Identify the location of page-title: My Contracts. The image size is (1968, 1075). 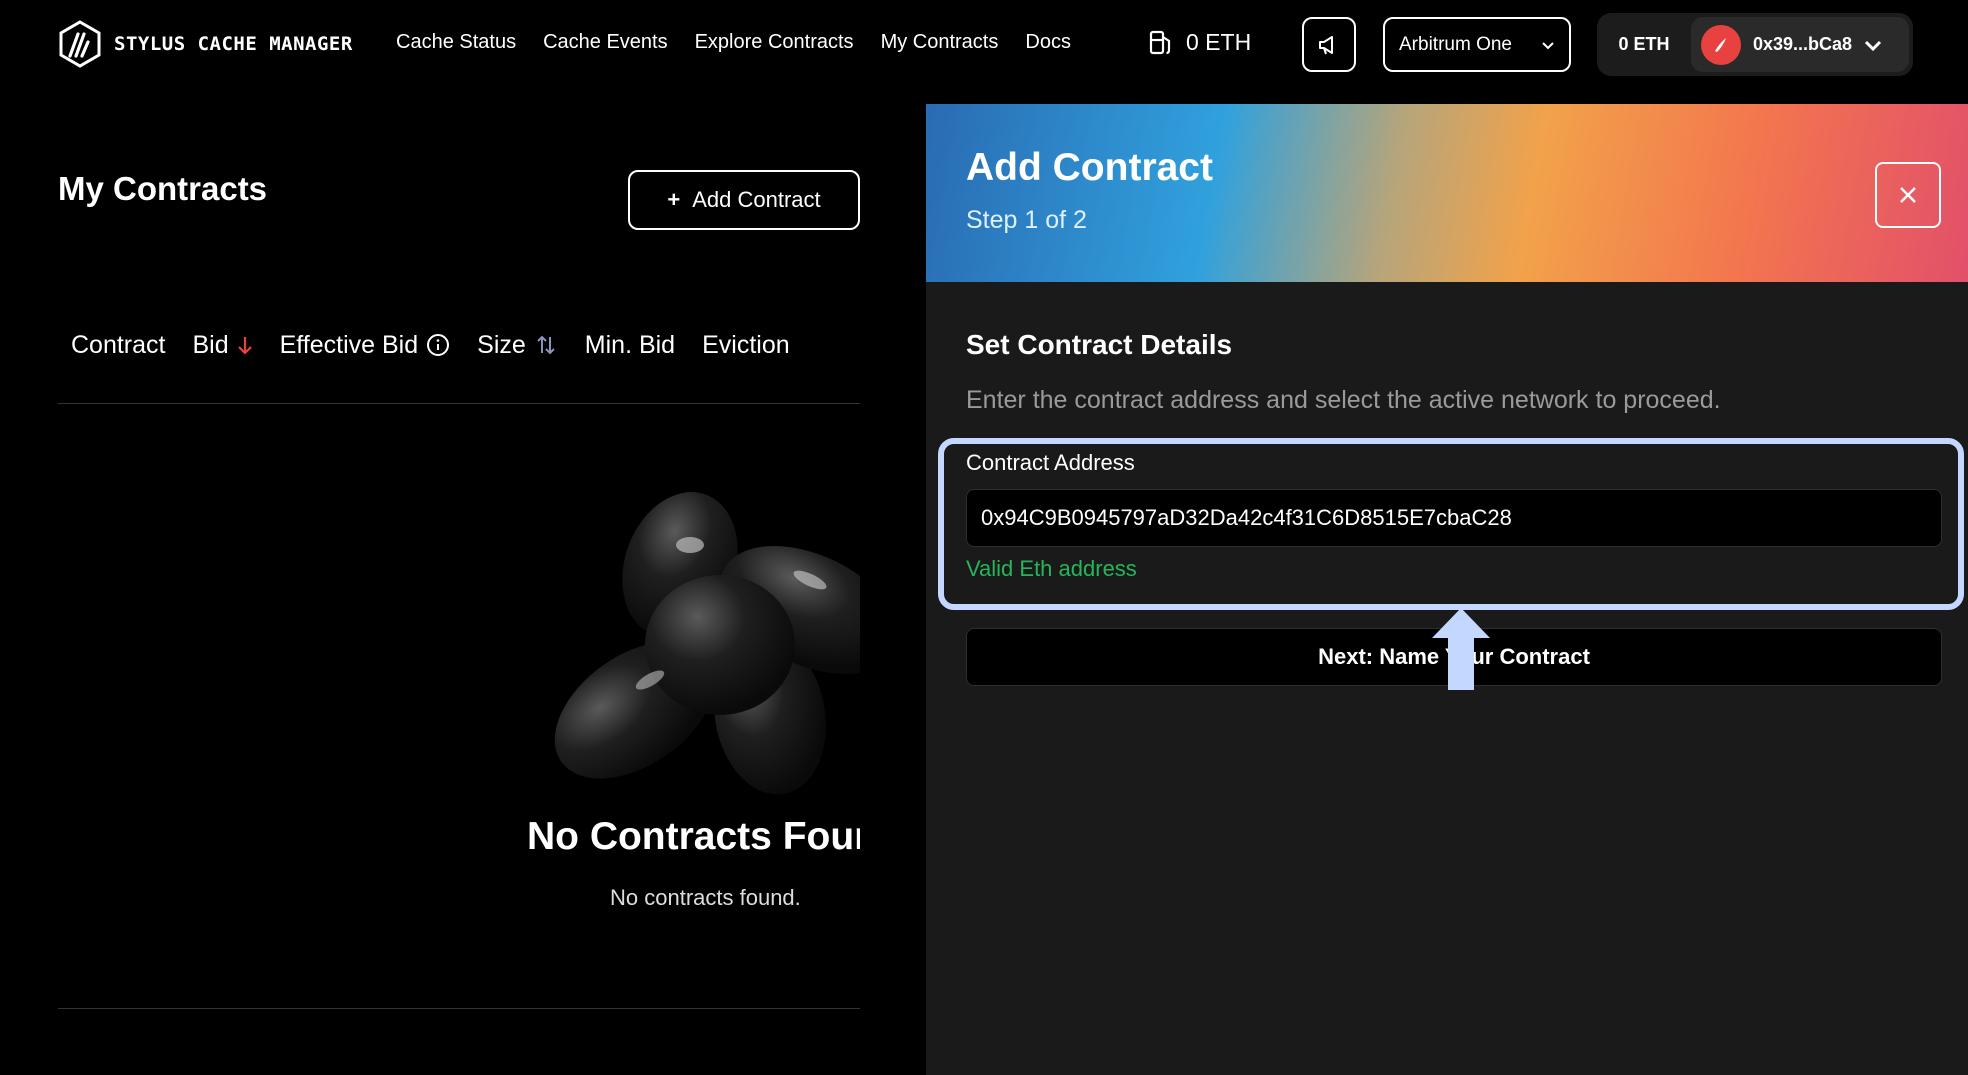
(163, 188).